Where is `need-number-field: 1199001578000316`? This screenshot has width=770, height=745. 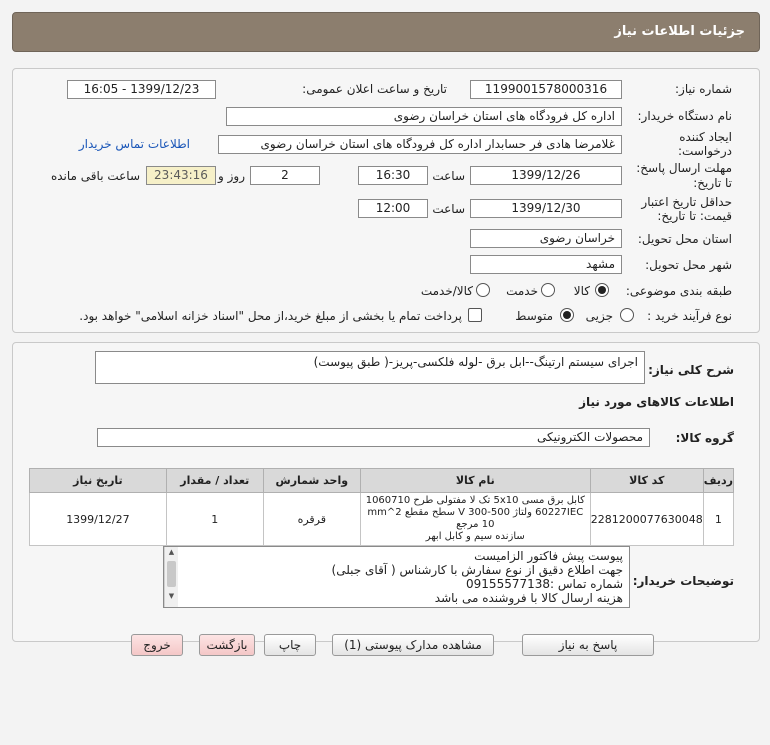
need-number-field: 1199001578000316 is located at coordinates (546, 89).